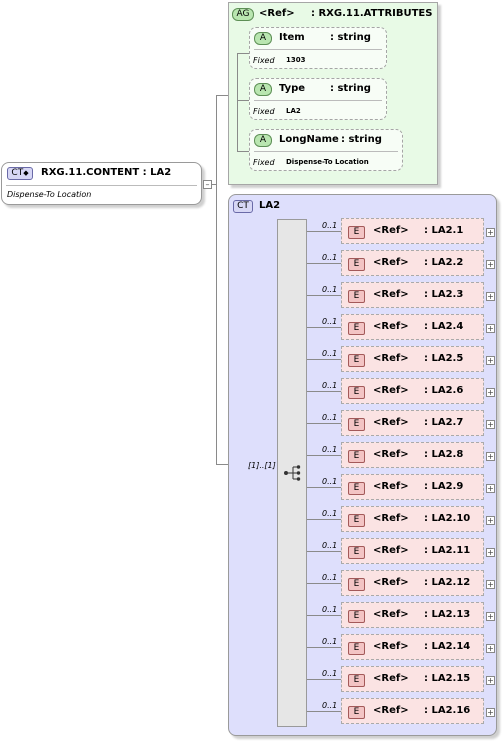  What do you see at coordinates (243, 206) in the screenshot?
I see `complex-type-badge: CT` at bounding box center [243, 206].